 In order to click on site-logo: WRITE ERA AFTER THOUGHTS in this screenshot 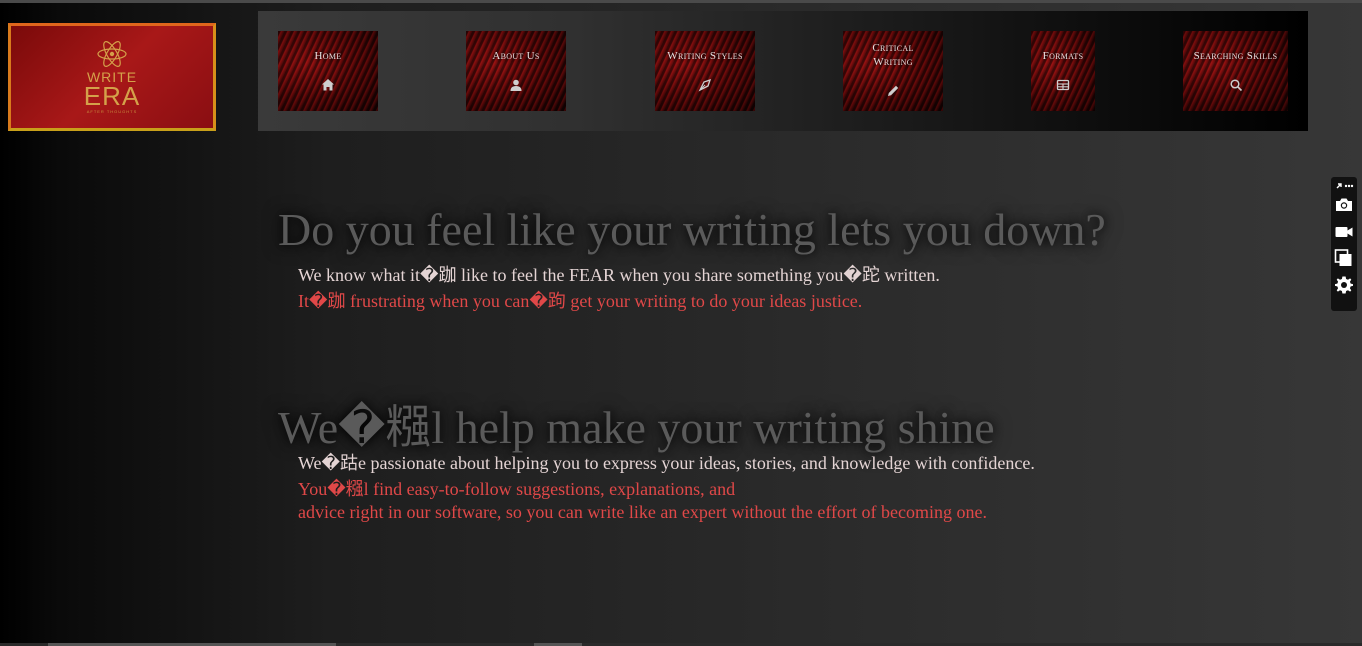, I will do `click(112, 77)`.